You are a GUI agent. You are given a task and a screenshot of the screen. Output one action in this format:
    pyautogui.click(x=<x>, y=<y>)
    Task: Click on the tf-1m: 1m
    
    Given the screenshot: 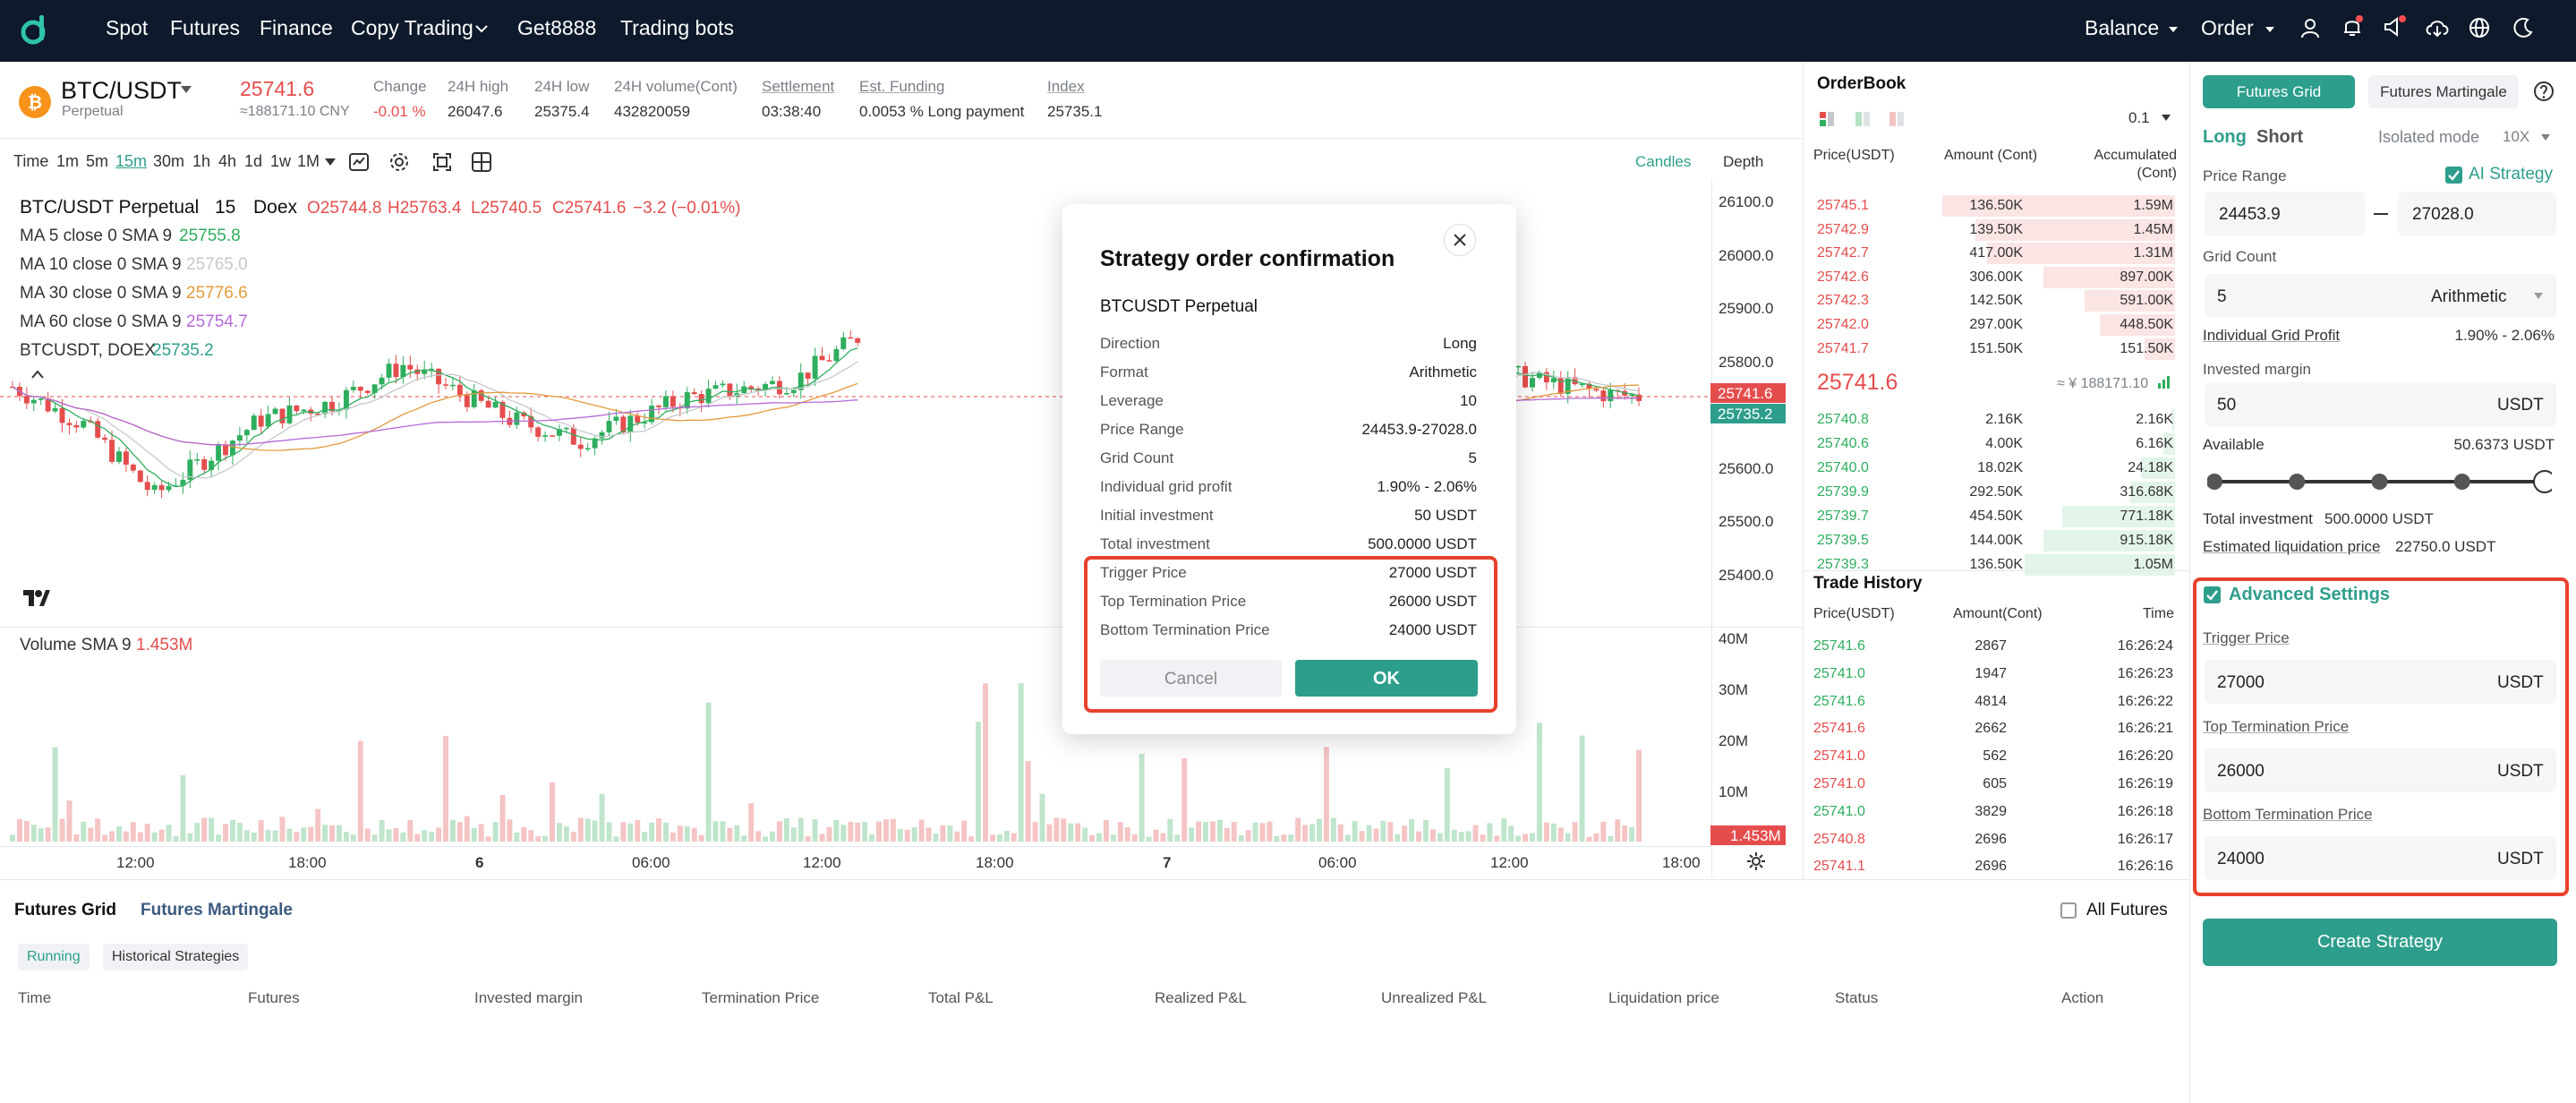 What is the action you would take?
    pyautogui.click(x=67, y=161)
    